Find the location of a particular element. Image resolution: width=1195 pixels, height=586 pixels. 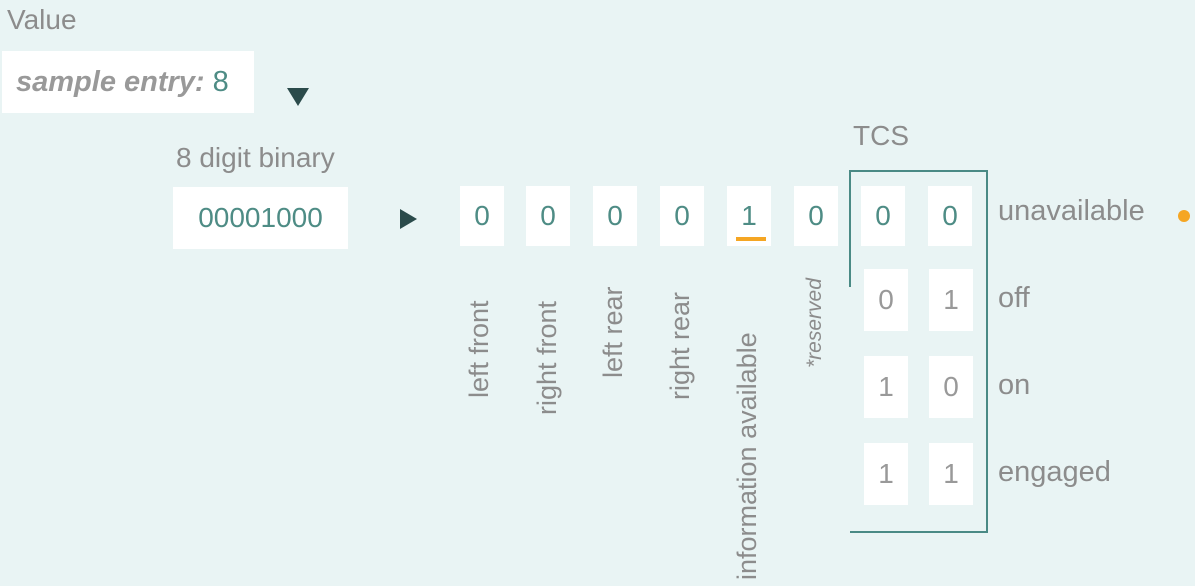

triangle-right-icon is located at coordinates (408, 219).